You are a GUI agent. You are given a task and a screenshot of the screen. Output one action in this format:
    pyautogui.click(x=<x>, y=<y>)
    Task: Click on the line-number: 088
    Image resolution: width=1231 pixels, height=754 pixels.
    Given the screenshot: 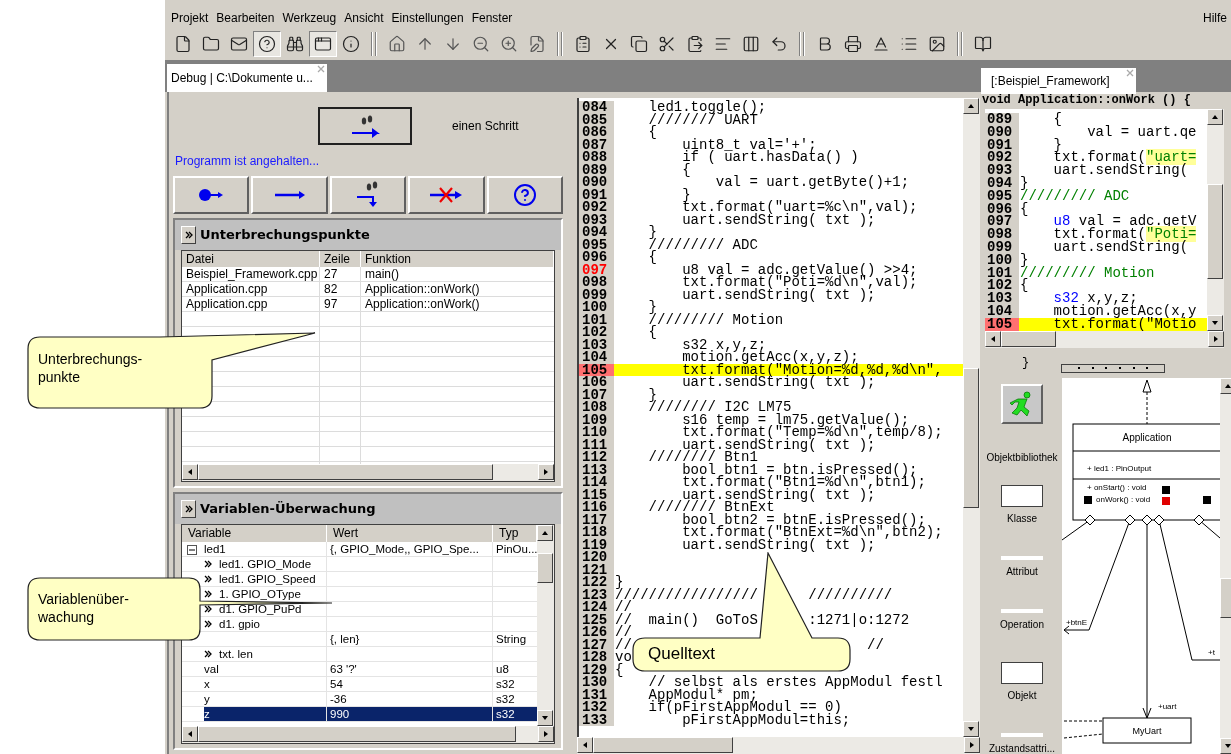 What is the action you would take?
    pyautogui.click(x=596, y=157)
    